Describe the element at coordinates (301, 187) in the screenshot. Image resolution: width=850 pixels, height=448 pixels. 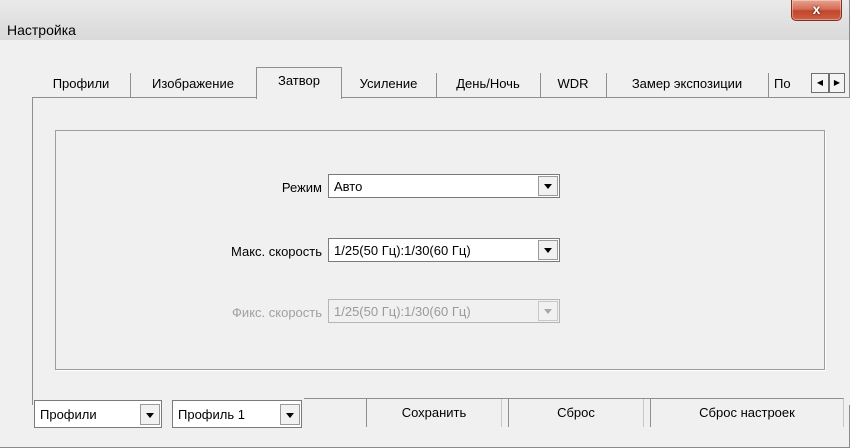
I see `mode-label: Режим` at that location.